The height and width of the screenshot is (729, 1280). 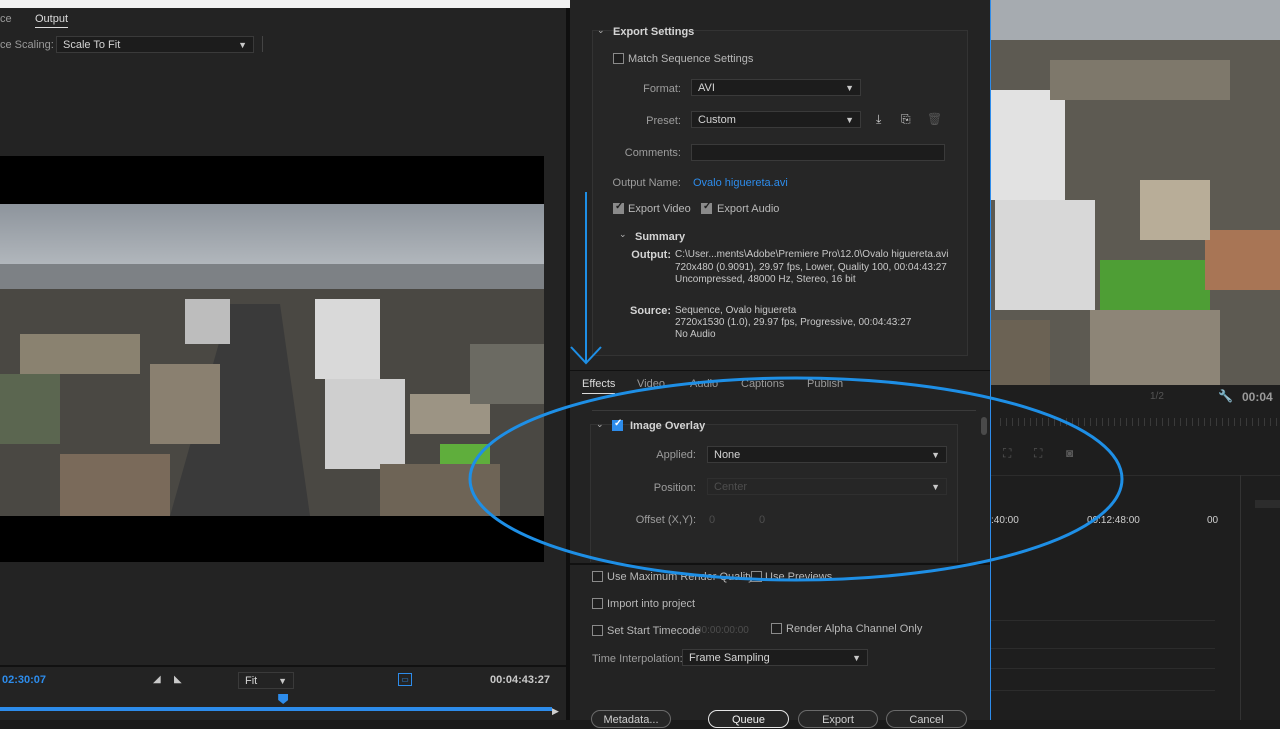 I want to click on annotation-ellipse, so click(x=796, y=479).